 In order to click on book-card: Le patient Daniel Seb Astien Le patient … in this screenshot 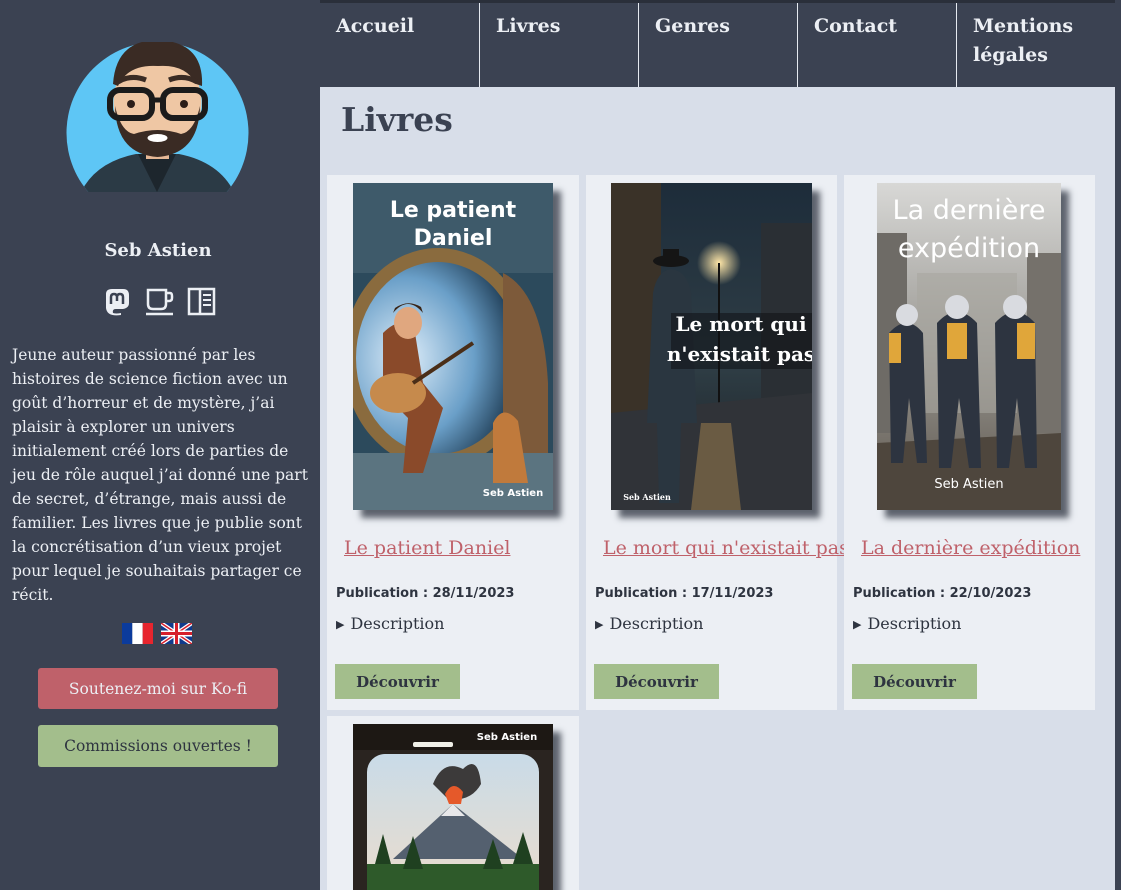, I will do `click(453, 442)`.